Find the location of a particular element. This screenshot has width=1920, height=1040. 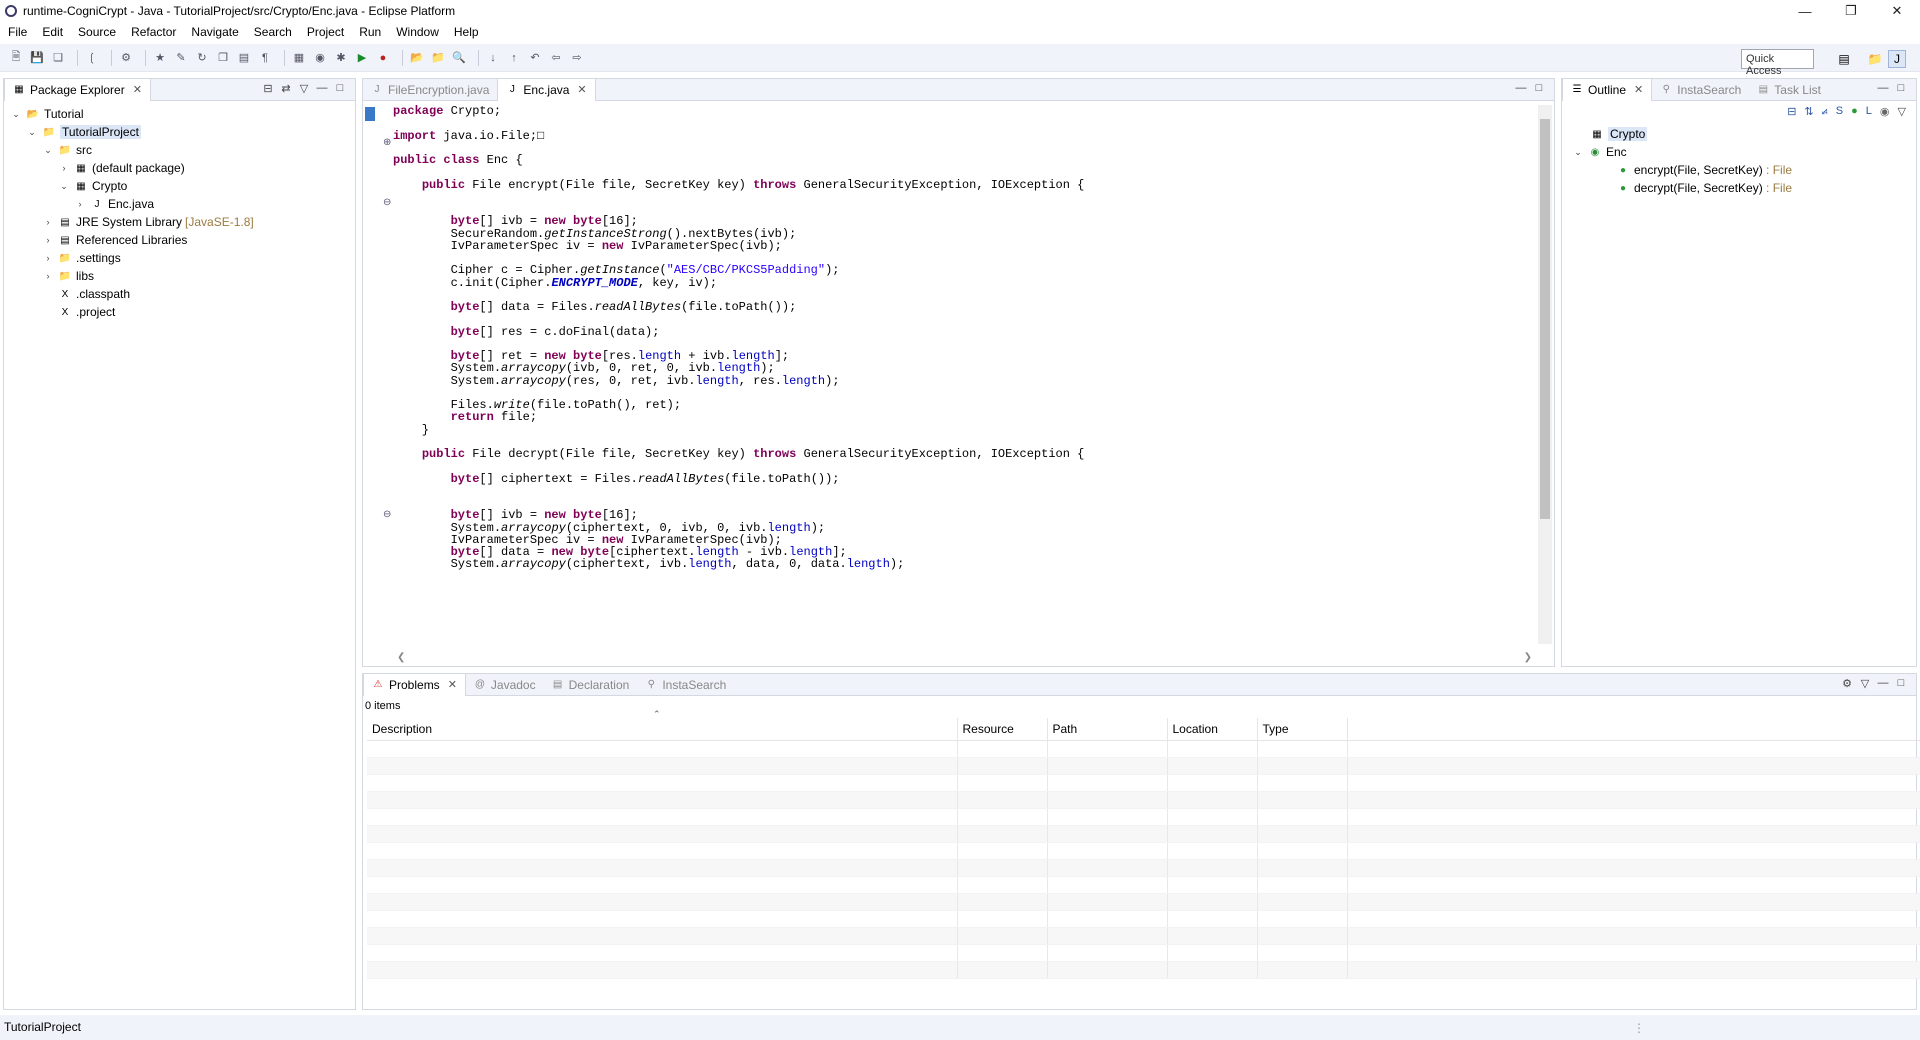

outline-item: ● encrypt(File, SecretKey) : File is located at coordinates (1739, 170).